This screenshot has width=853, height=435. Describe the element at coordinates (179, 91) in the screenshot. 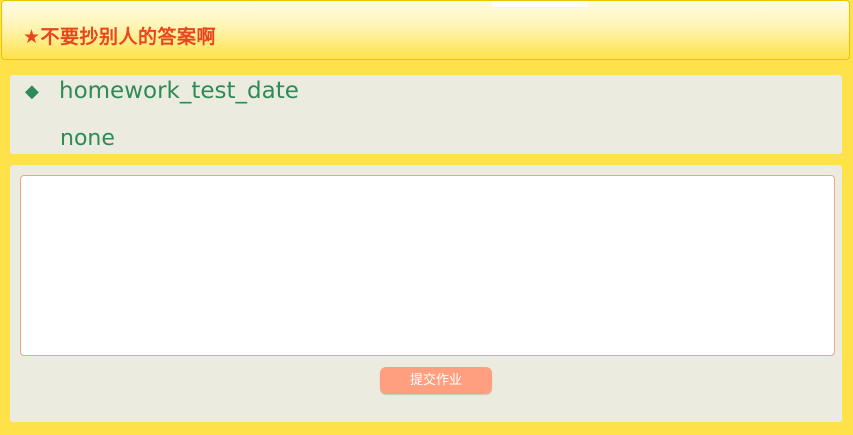

I see `question-title: homework_test_date` at that location.